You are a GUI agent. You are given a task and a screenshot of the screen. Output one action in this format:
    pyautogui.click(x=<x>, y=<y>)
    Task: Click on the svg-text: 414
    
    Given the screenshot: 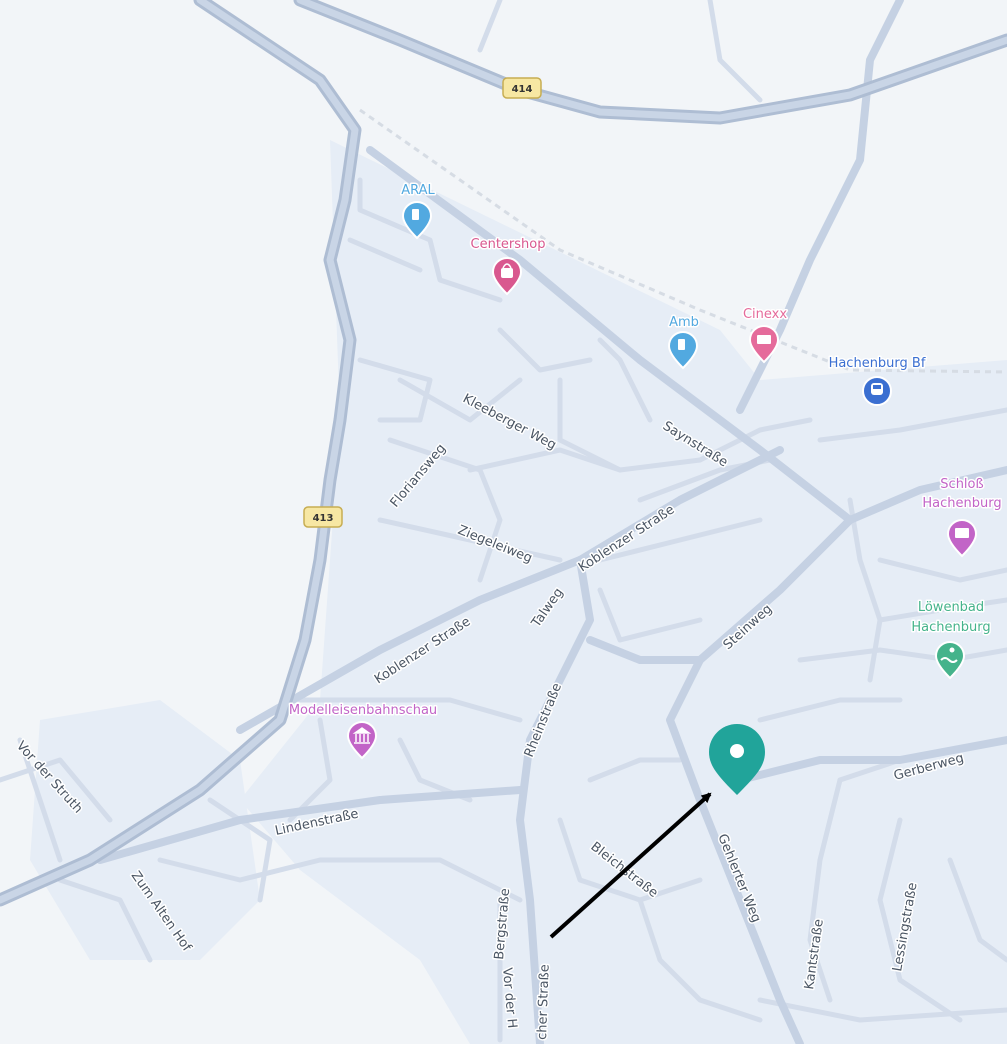 What is the action you would take?
    pyautogui.click(x=522, y=89)
    